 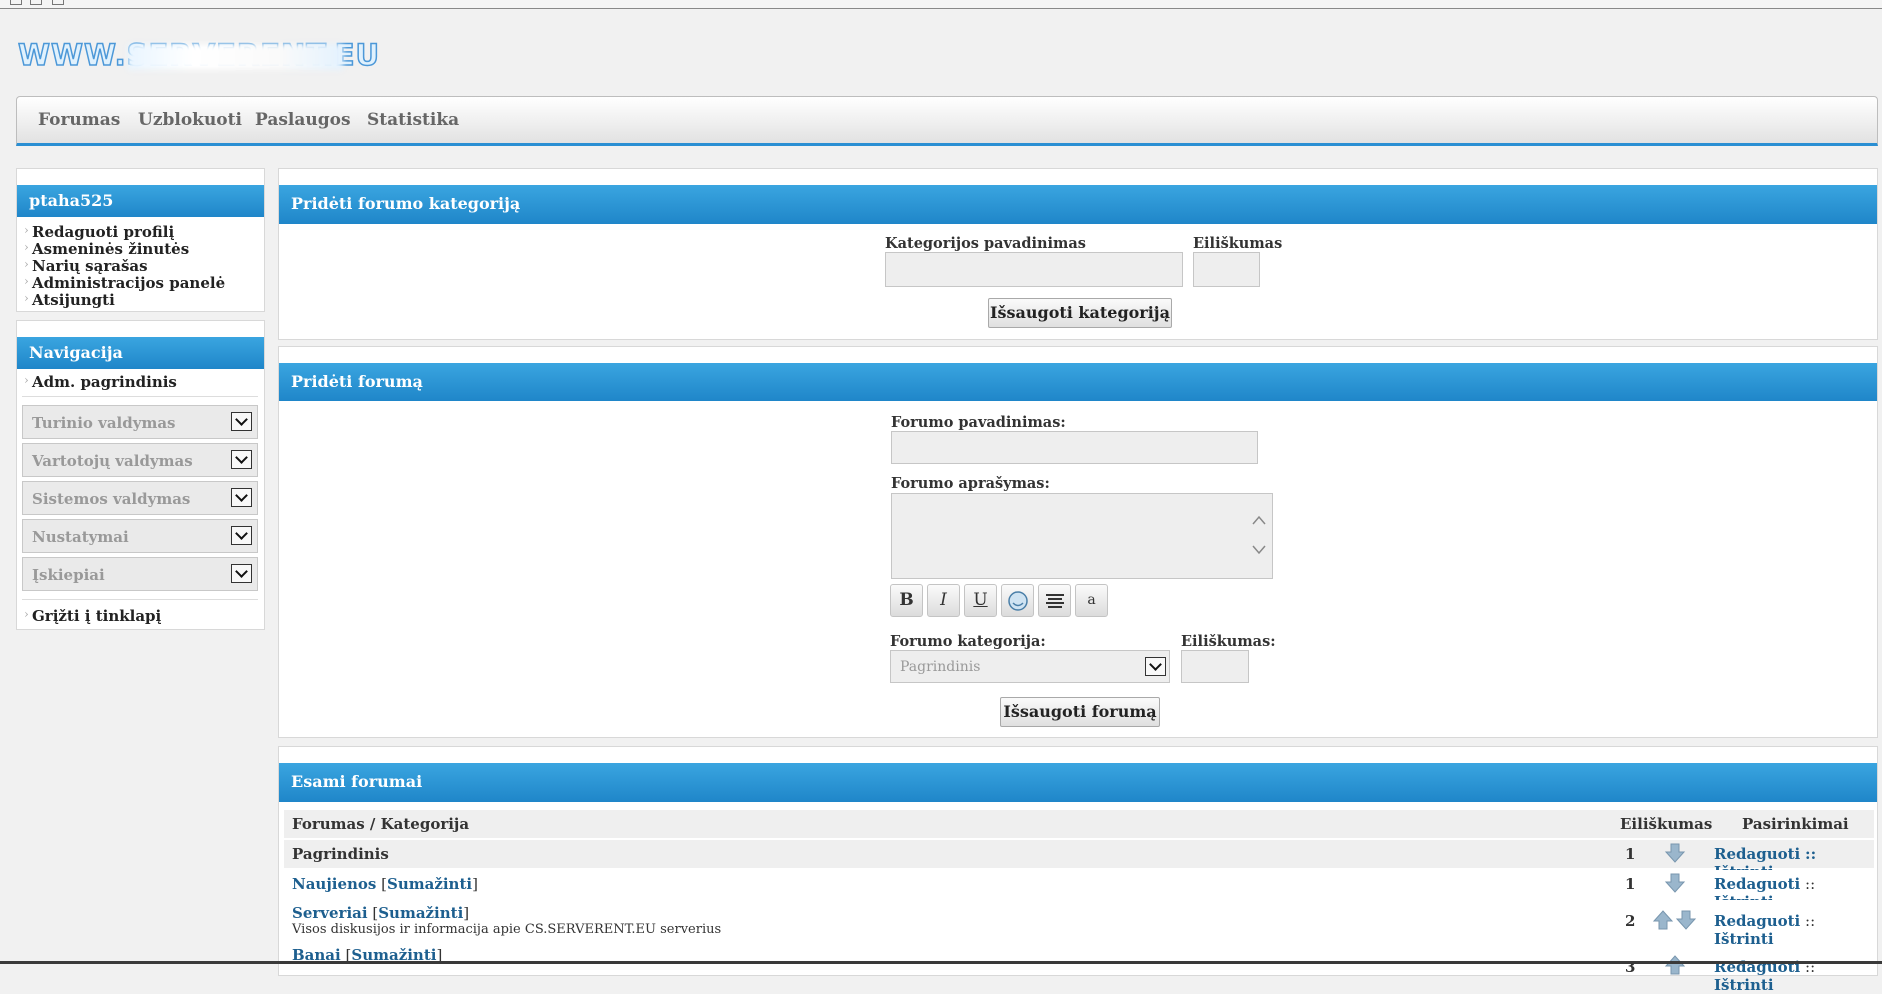 What do you see at coordinates (1034, 269) in the screenshot?
I see `category-name-input` at bounding box center [1034, 269].